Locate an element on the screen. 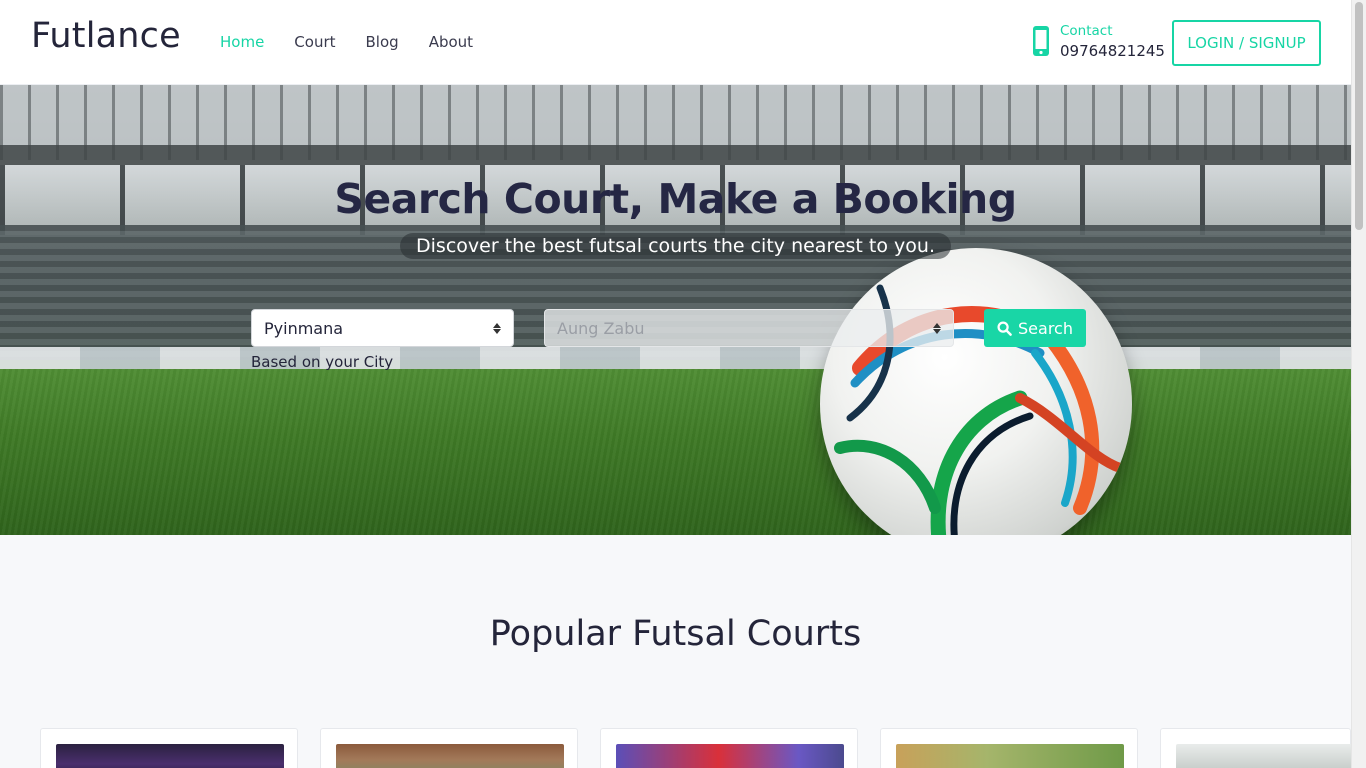  contact-block: Contact 09764821245 is located at coordinates (1098, 42).